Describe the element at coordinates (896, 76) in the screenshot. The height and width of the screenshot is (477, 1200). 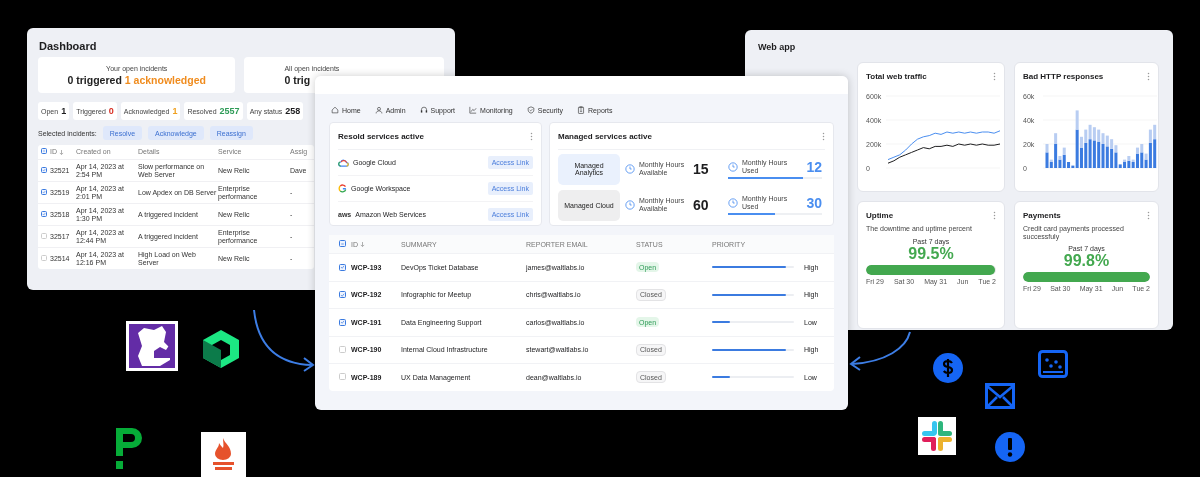
I see `card-title: Total web traffic` at that location.